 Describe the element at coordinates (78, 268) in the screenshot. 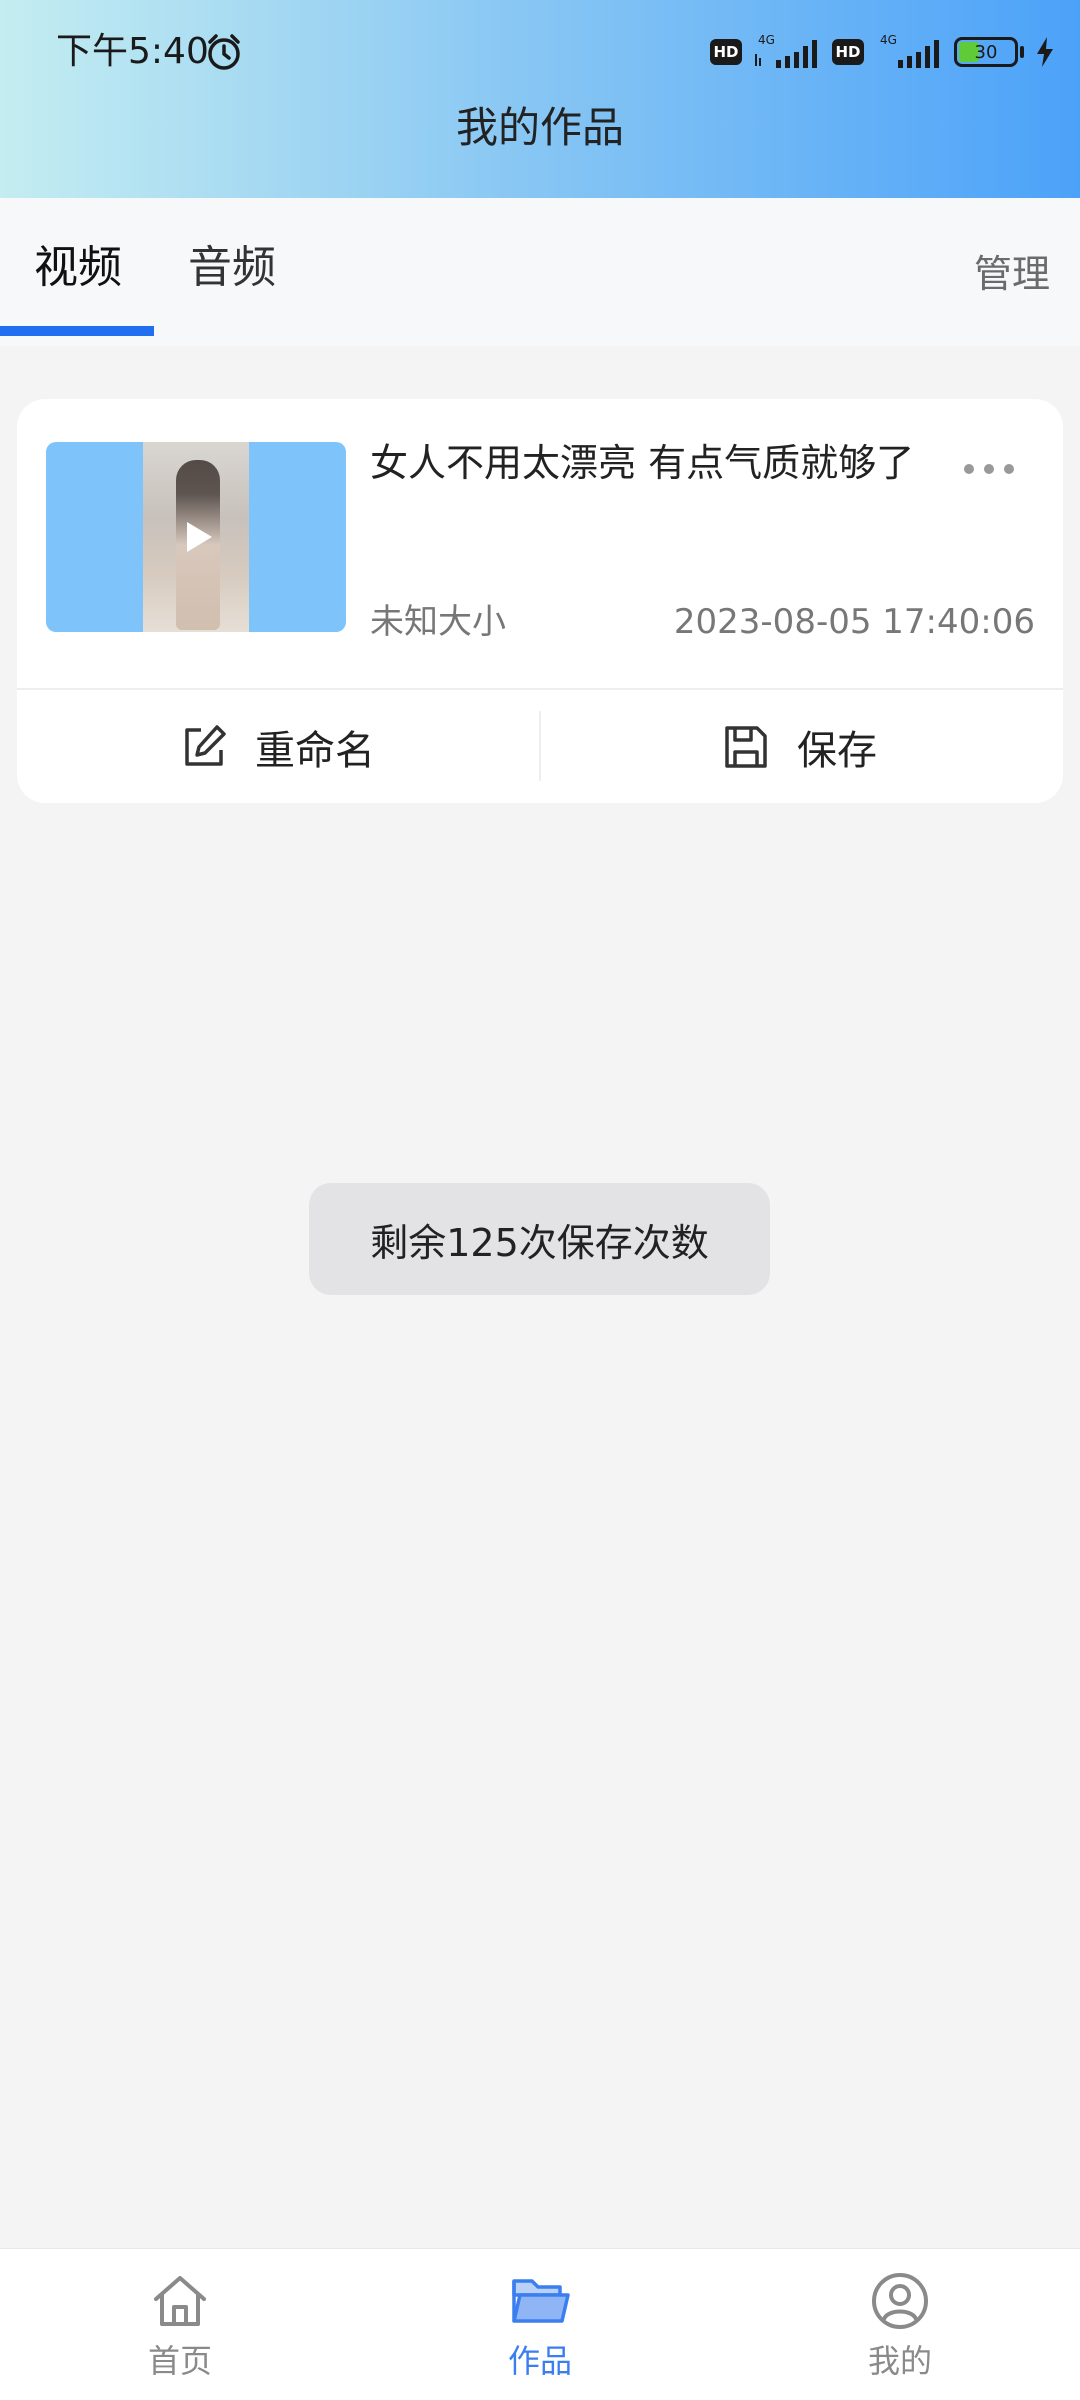

I see `tab-video: 视频` at that location.